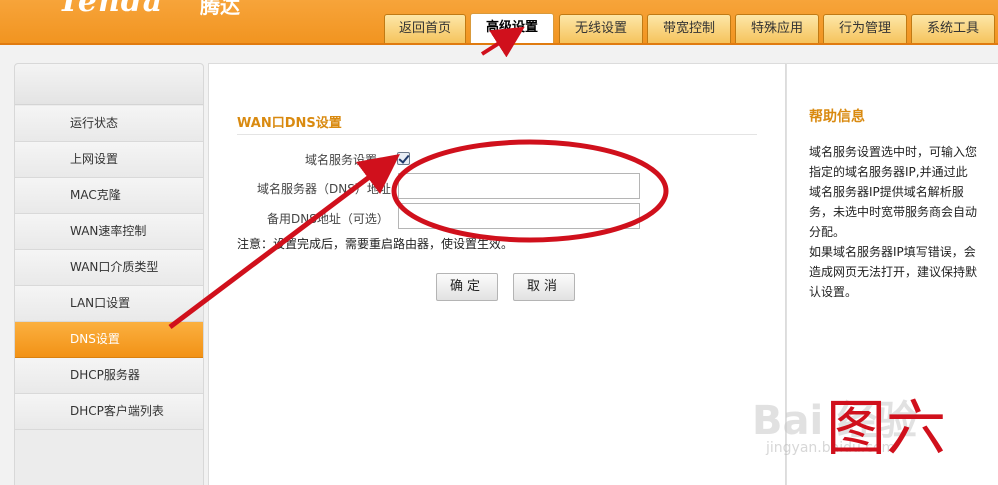  Describe the element at coordinates (220, 9) in the screenshot. I see `brand-cn-name: 腾达` at that location.